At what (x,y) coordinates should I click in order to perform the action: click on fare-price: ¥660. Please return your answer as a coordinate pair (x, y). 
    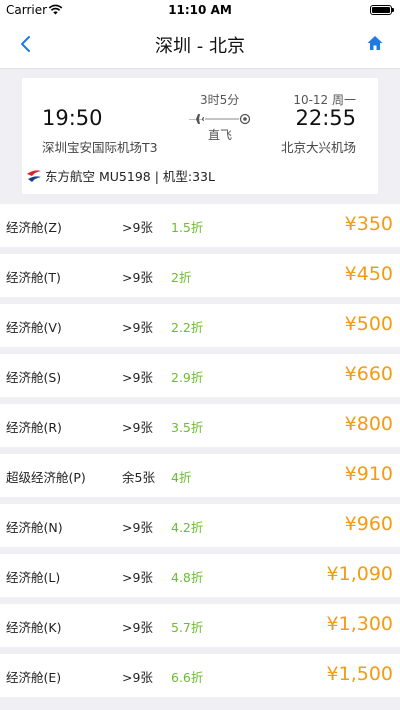
    Looking at the image, I should click on (368, 374).